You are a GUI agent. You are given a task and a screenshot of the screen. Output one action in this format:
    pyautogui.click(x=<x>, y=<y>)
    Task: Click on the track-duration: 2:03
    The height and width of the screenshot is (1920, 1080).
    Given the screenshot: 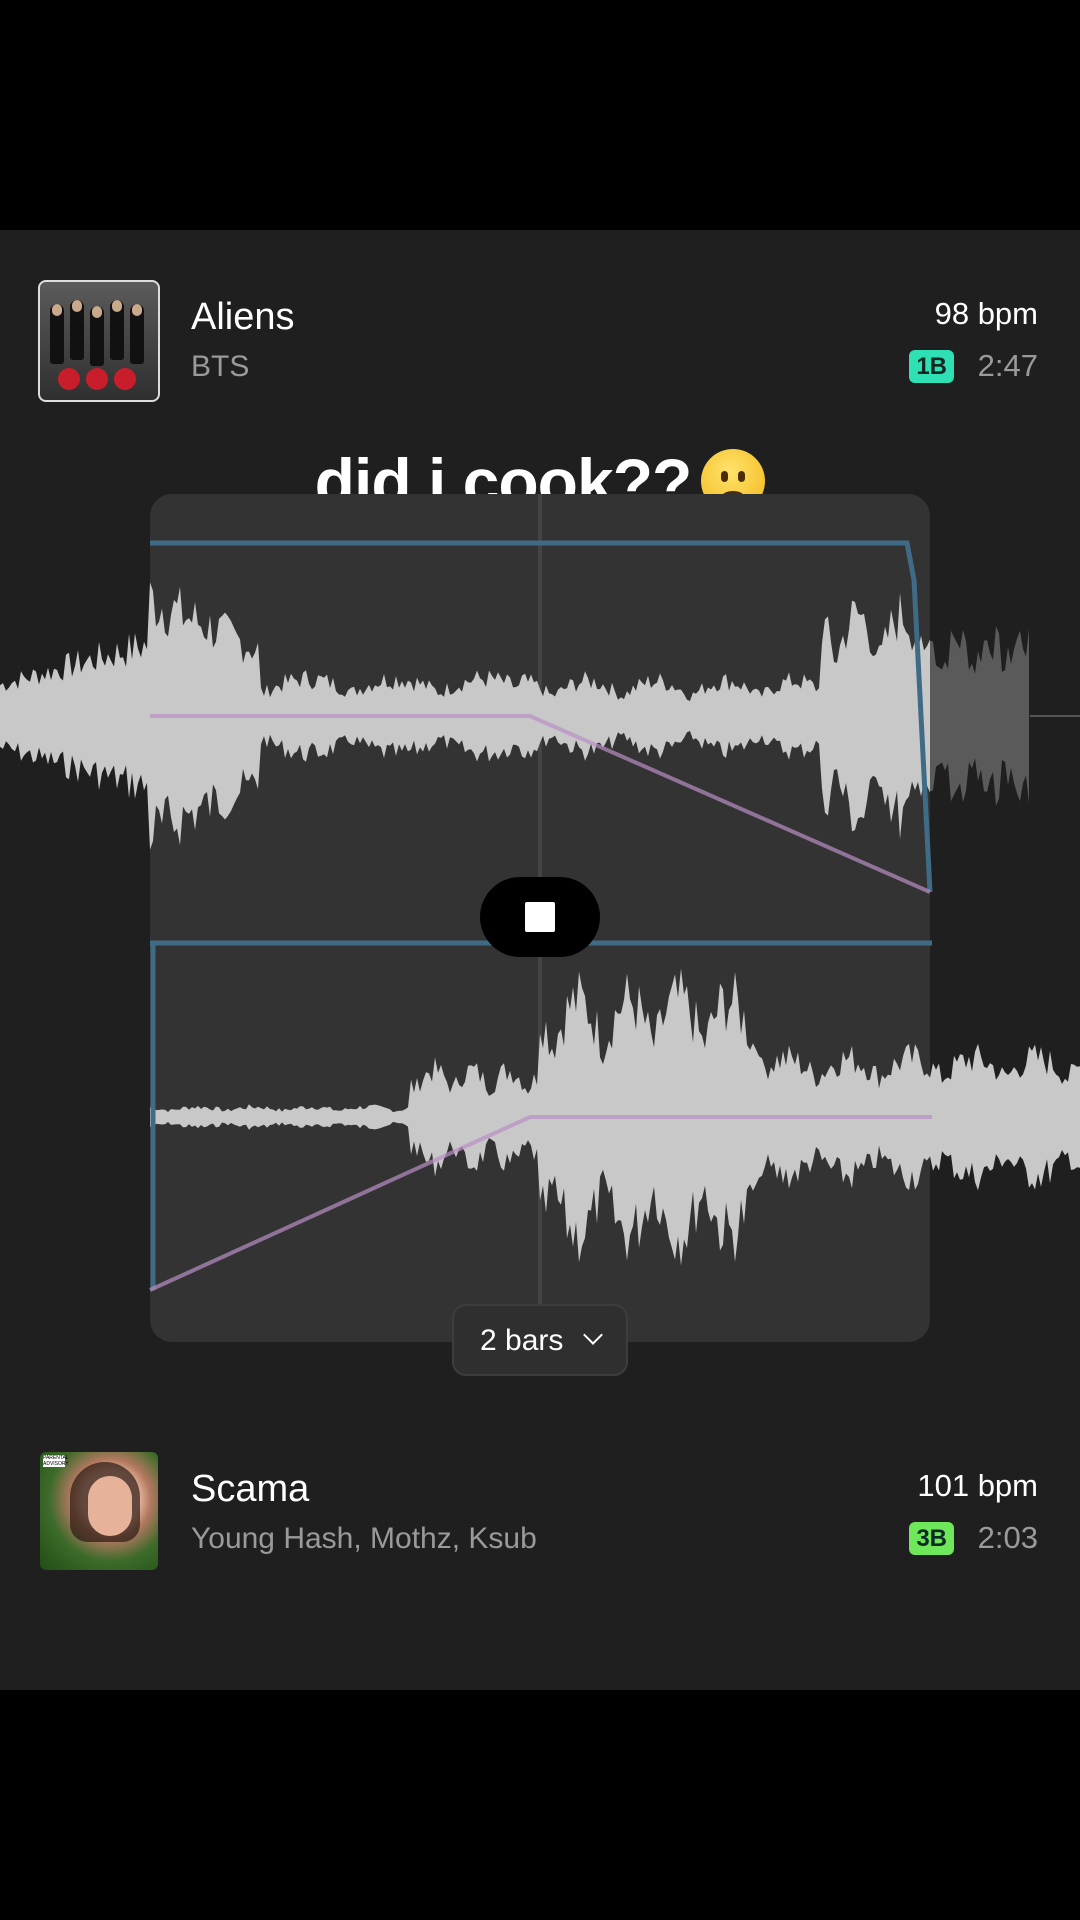 What is the action you would take?
    pyautogui.click(x=1007, y=1537)
    